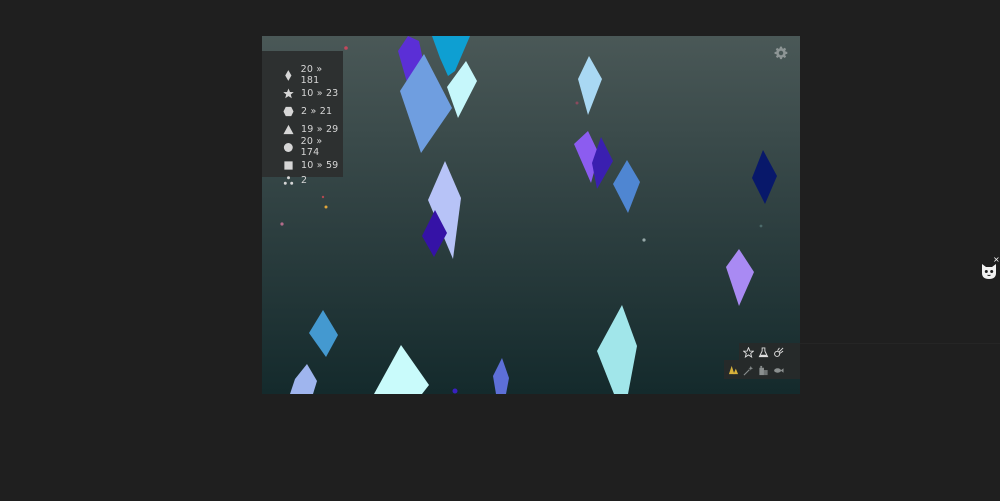 The width and height of the screenshot is (1000, 501). I want to click on stat-row: 10 » 23, so click(310, 93).